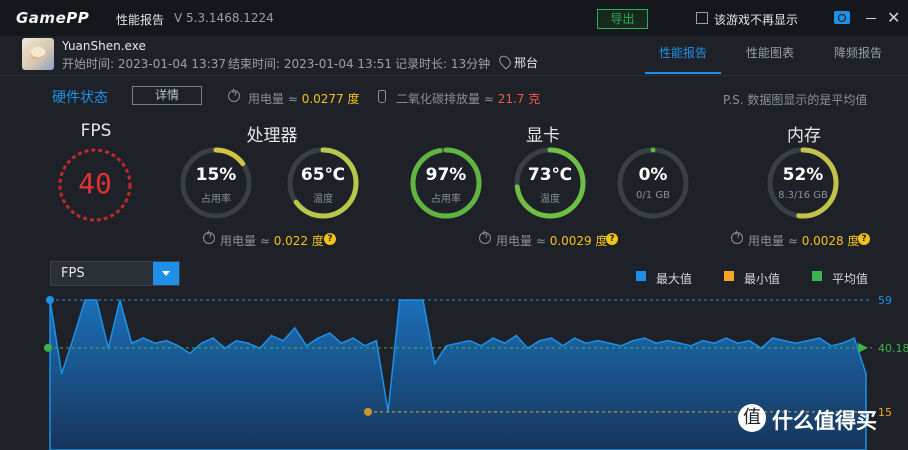 The width and height of the screenshot is (908, 450). What do you see at coordinates (762, 279) in the screenshot?
I see `legend-min: 最小值` at bounding box center [762, 279].